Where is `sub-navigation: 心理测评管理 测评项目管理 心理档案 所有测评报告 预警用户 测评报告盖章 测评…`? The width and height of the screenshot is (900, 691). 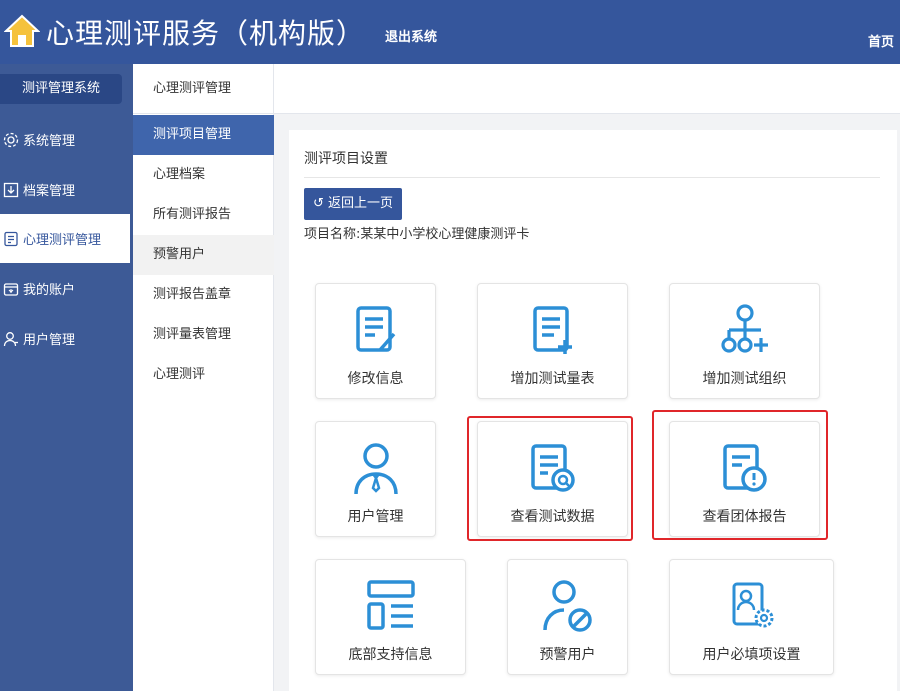 sub-navigation: 心理测评管理 测评项目管理 心理档案 所有测评报告 预警用户 测评报告盖章 测评… is located at coordinates (203, 377).